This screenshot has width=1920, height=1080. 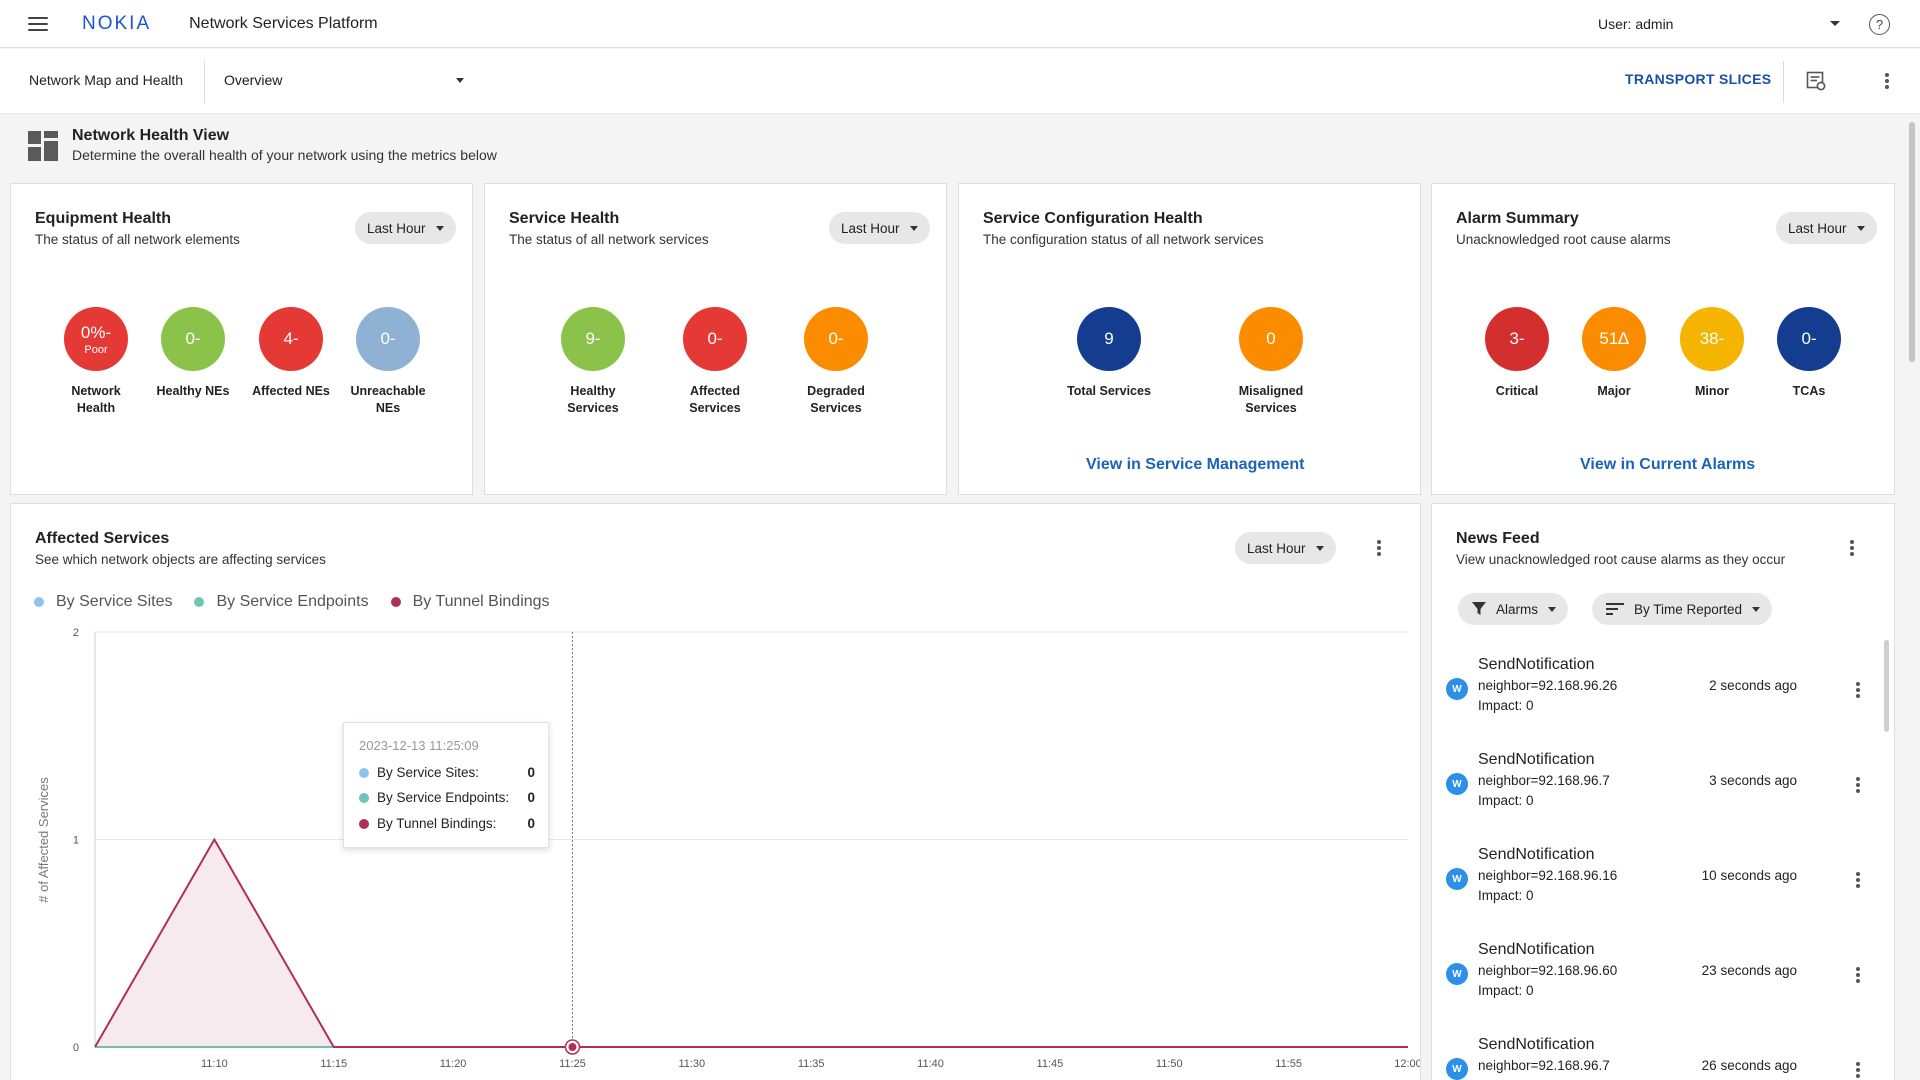 What do you see at coordinates (43, 840) in the screenshot?
I see `y-axis-label: # of Affected Services` at bounding box center [43, 840].